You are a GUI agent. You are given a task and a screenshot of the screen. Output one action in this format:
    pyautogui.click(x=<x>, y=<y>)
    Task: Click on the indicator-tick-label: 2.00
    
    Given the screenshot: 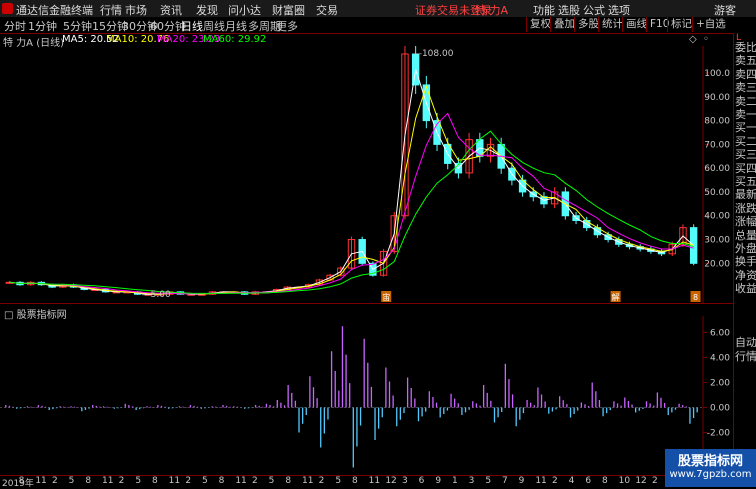 What is the action you would take?
    pyautogui.click(x=720, y=384)
    